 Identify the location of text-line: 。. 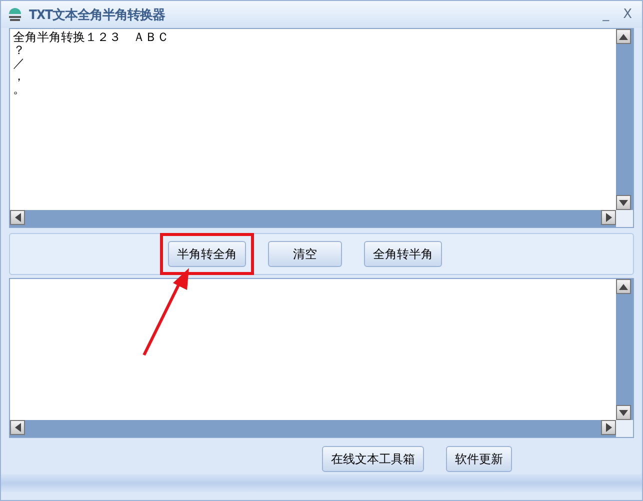
(19, 89).